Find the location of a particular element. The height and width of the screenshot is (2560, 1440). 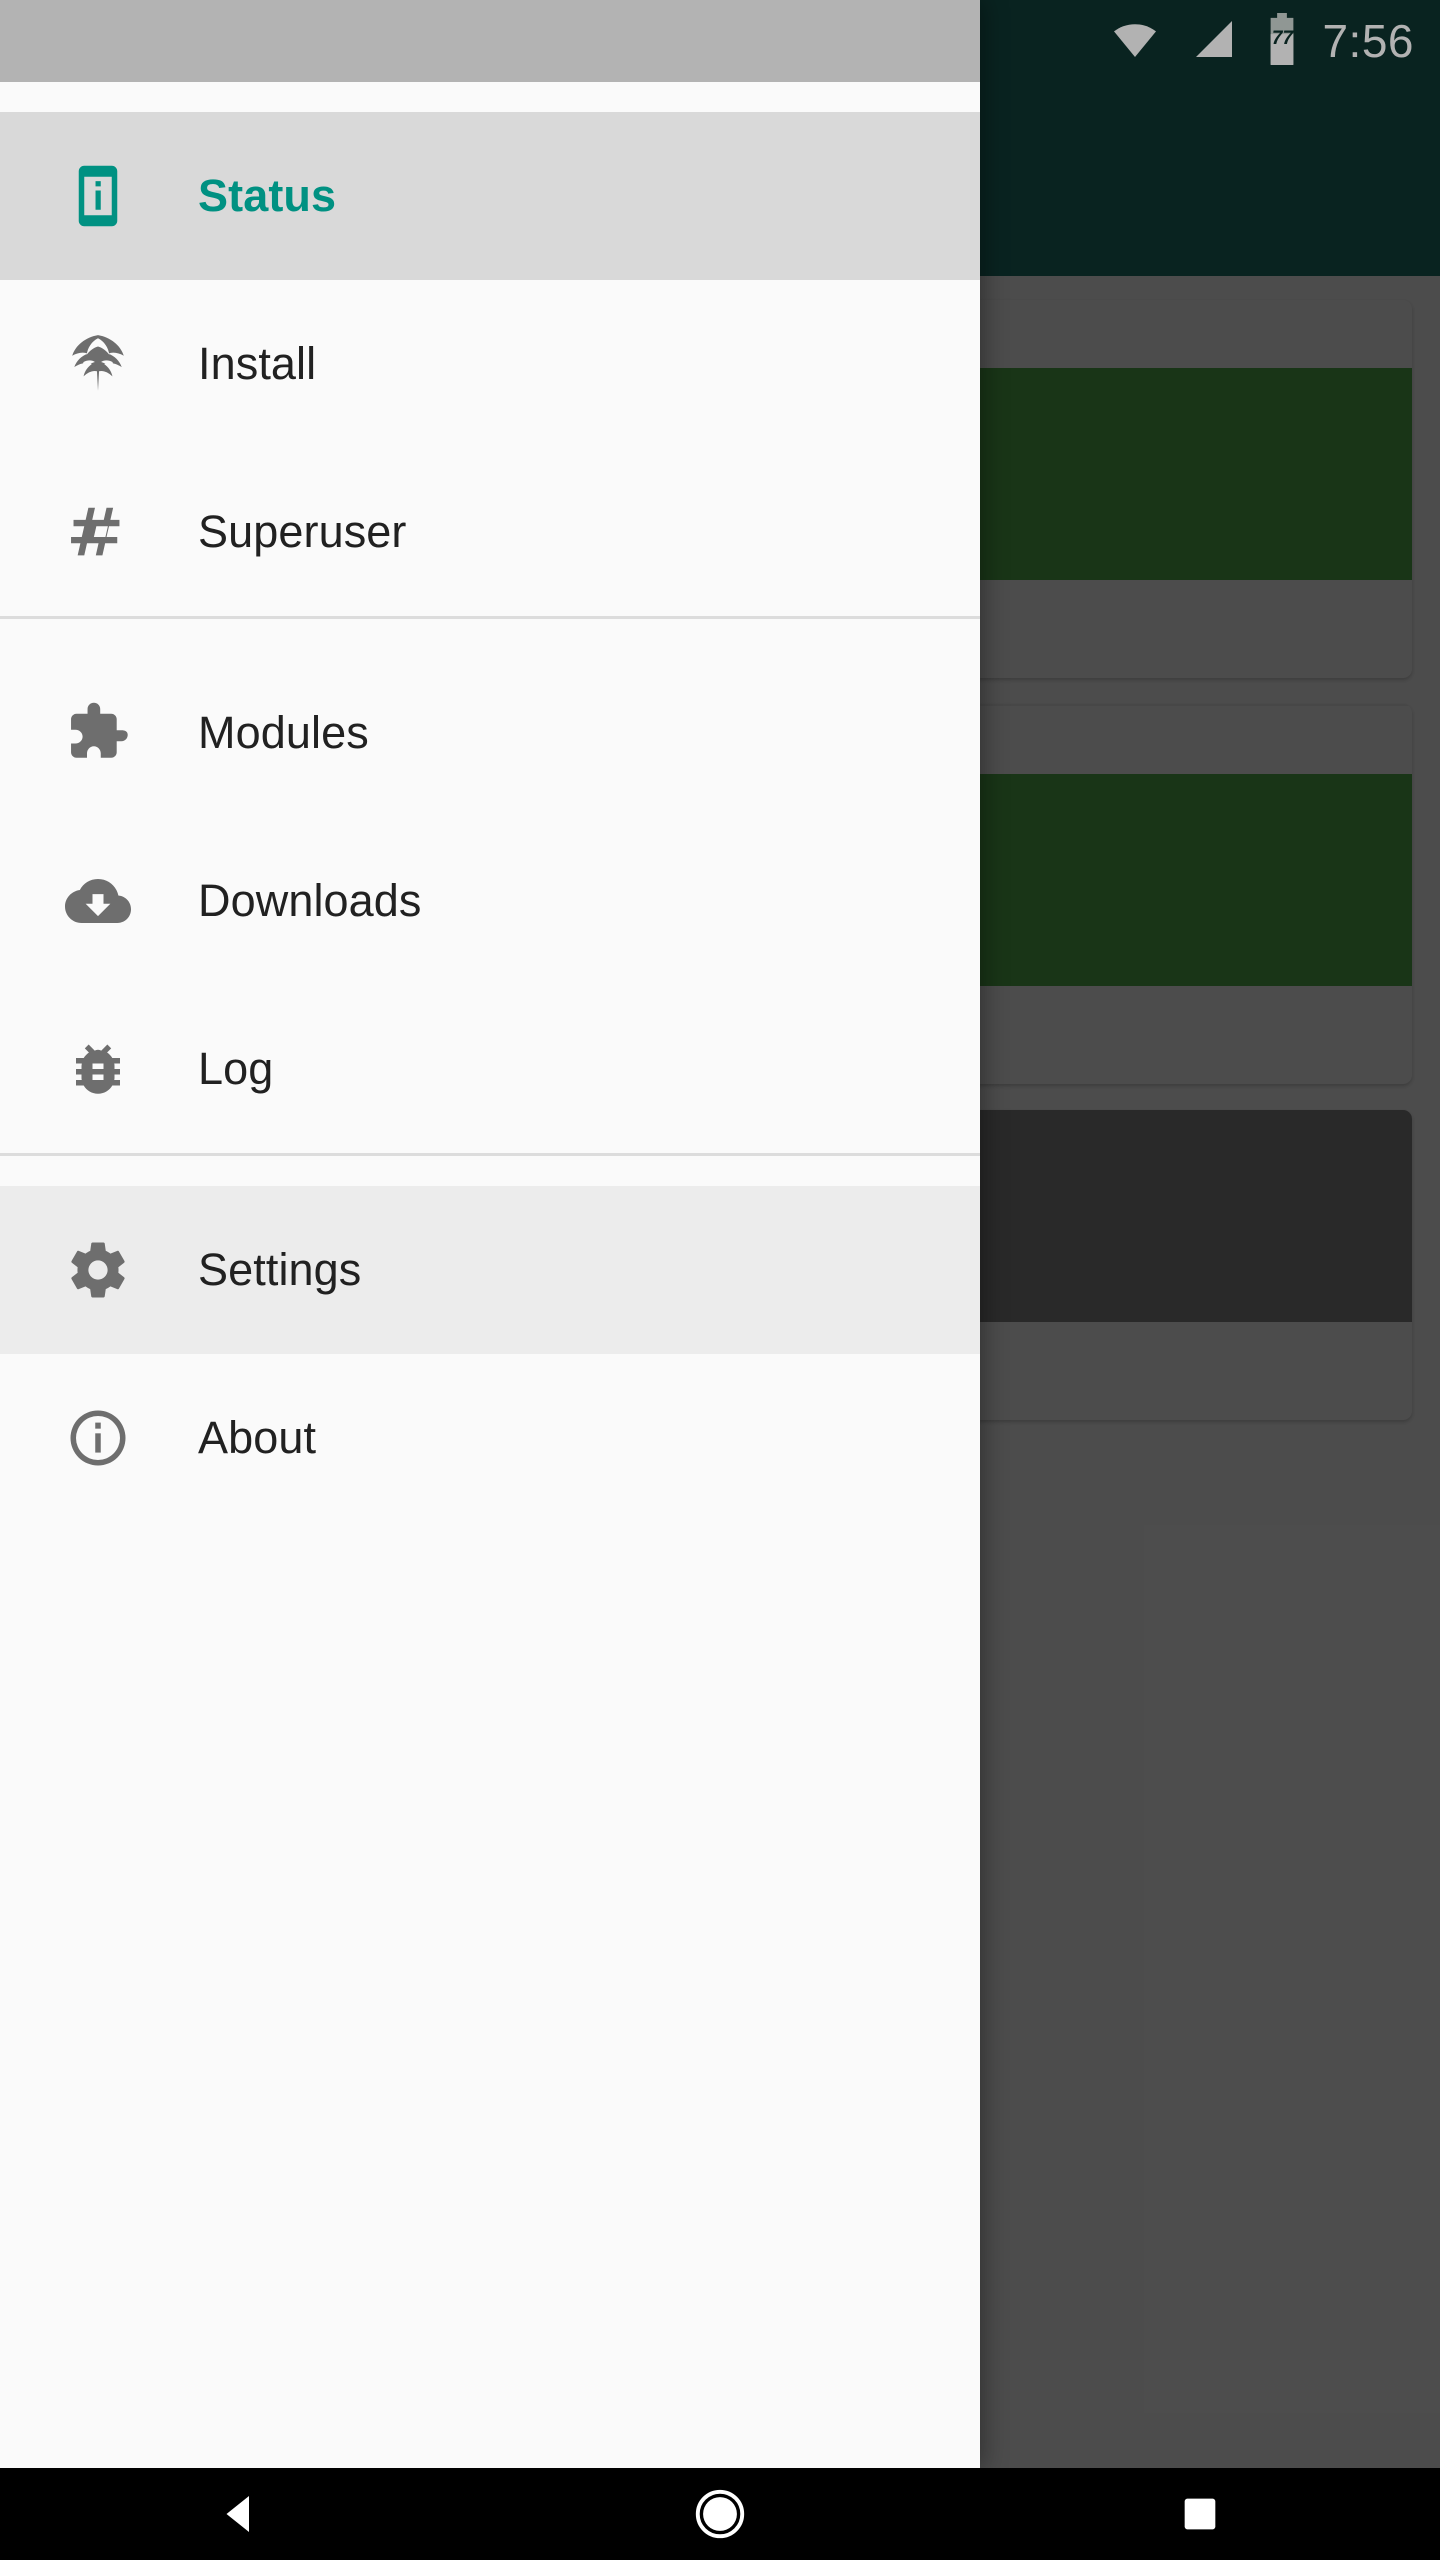

drawer-top-spacer is located at coordinates (490, 97).